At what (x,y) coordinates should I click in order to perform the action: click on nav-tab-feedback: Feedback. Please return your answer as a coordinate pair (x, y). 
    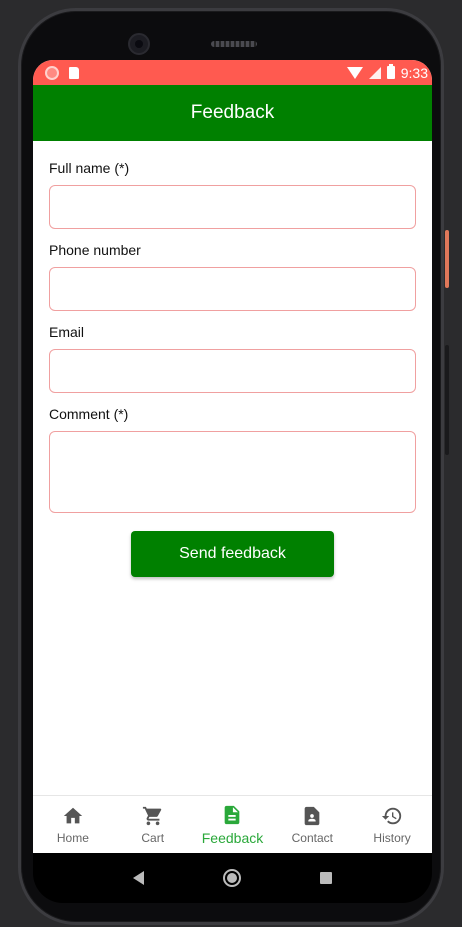
    Looking at the image, I should click on (233, 824).